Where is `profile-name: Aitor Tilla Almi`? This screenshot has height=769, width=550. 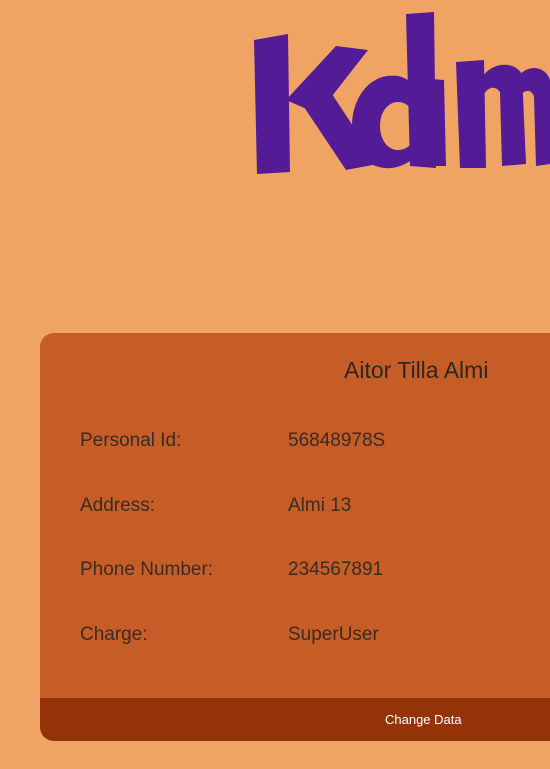
profile-name: Aitor Tilla Almi is located at coordinates (416, 370).